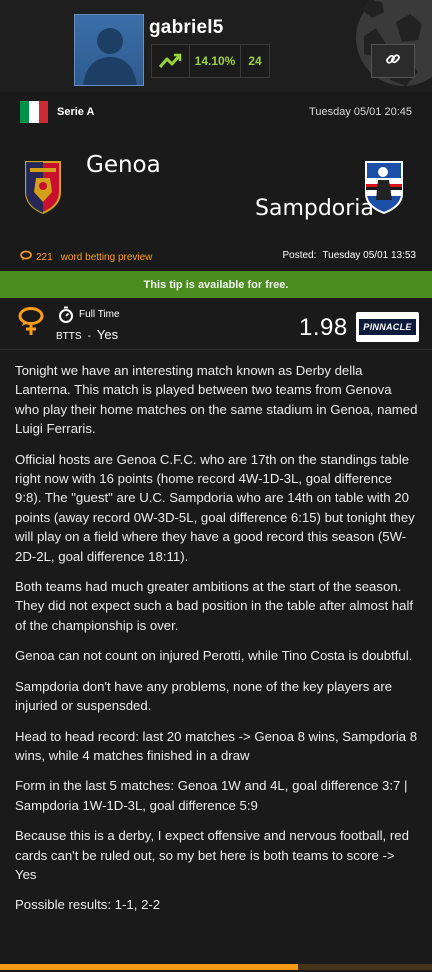 The height and width of the screenshot is (972, 432). Describe the element at coordinates (299, 255) in the screenshot. I see `posted-label: Posted:` at that location.